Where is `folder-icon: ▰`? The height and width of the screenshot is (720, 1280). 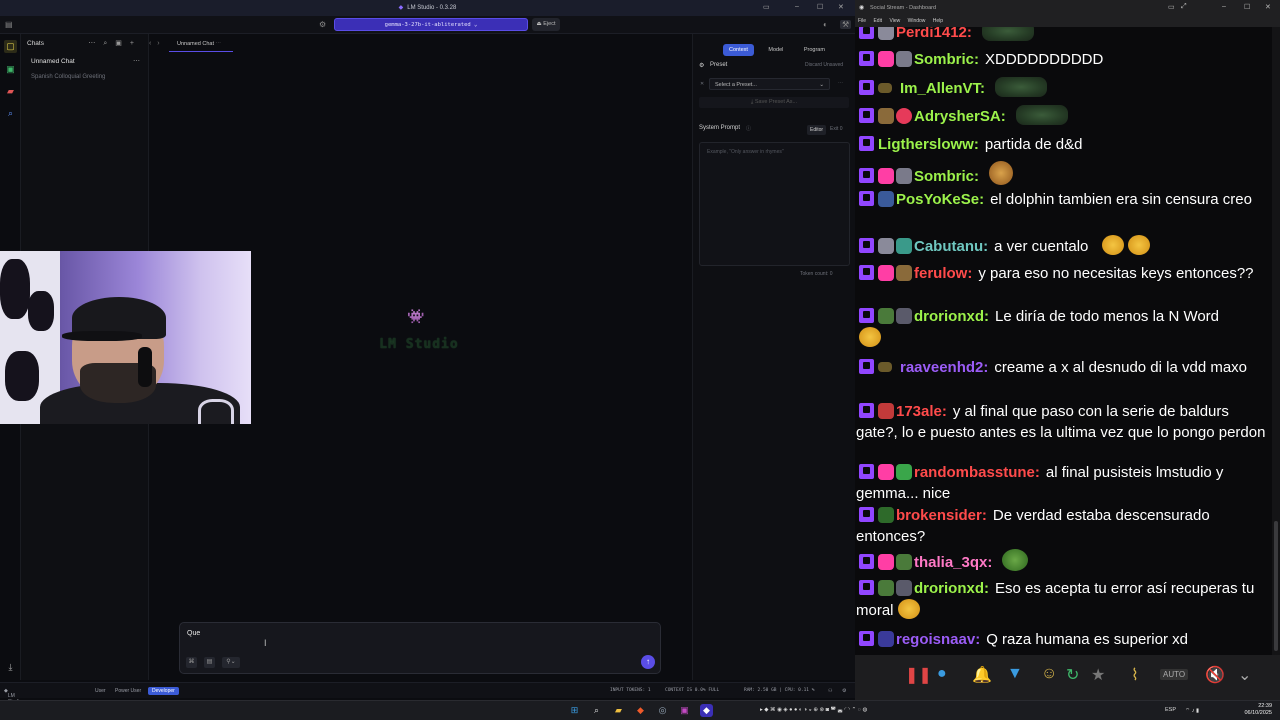
folder-icon: ▰ is located at coordinates (10, 91).